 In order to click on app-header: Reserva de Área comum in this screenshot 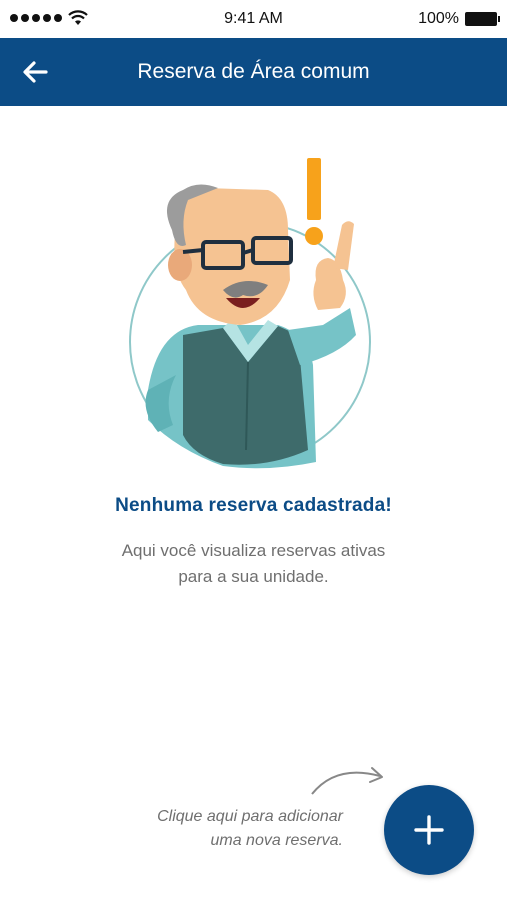, I will do `click(253, 72)`.